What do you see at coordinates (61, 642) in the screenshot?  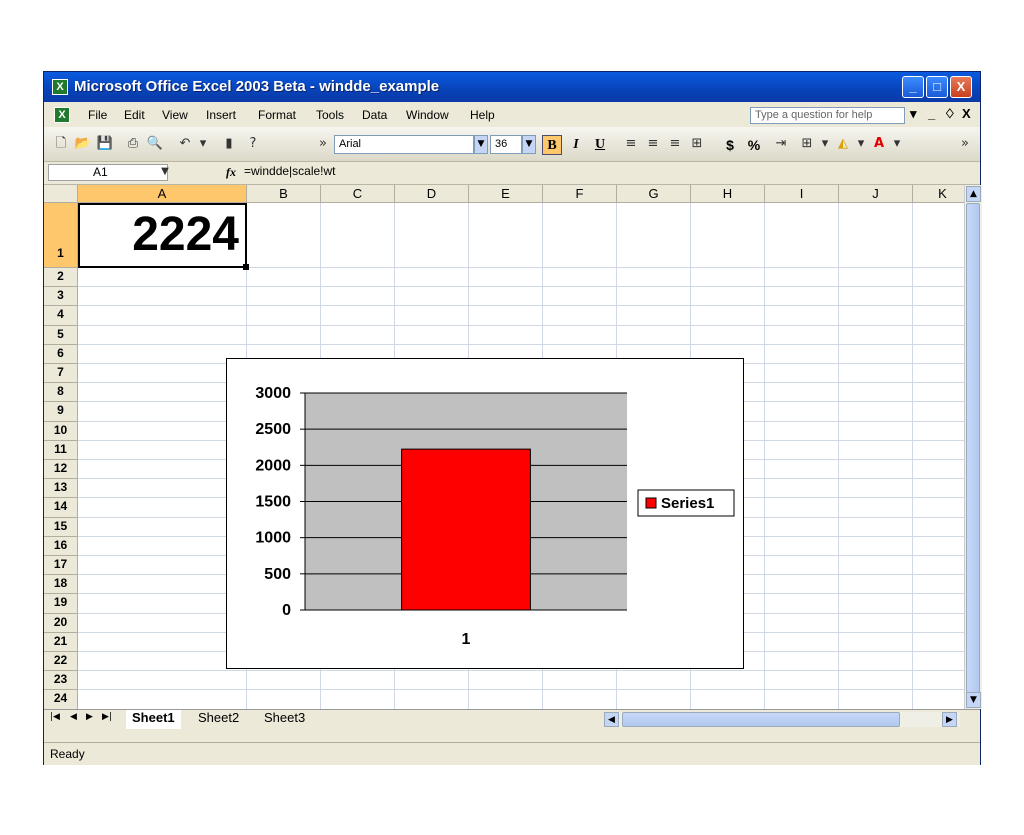 I see `row-header-21: 21` at bounding box center [61, 642].